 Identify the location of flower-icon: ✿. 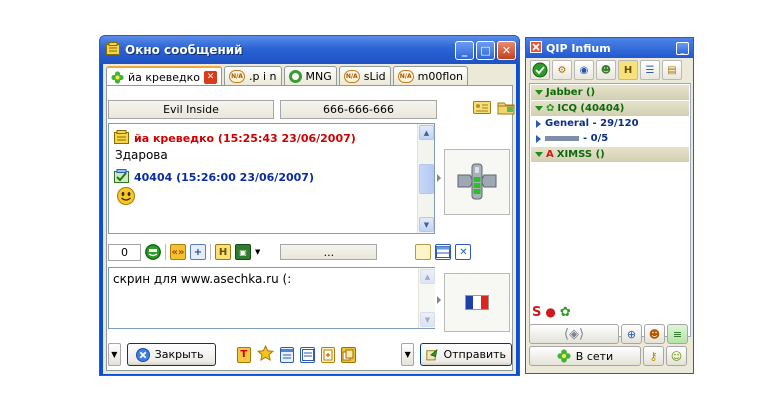
(565, 312).